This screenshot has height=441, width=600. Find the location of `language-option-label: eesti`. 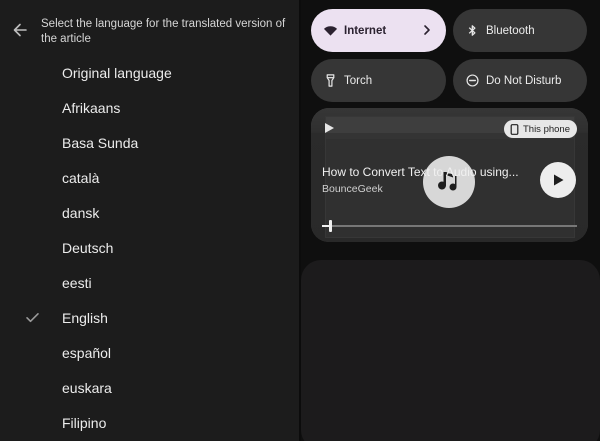

language-option-label: eesti is located at coordinates (77, 282).